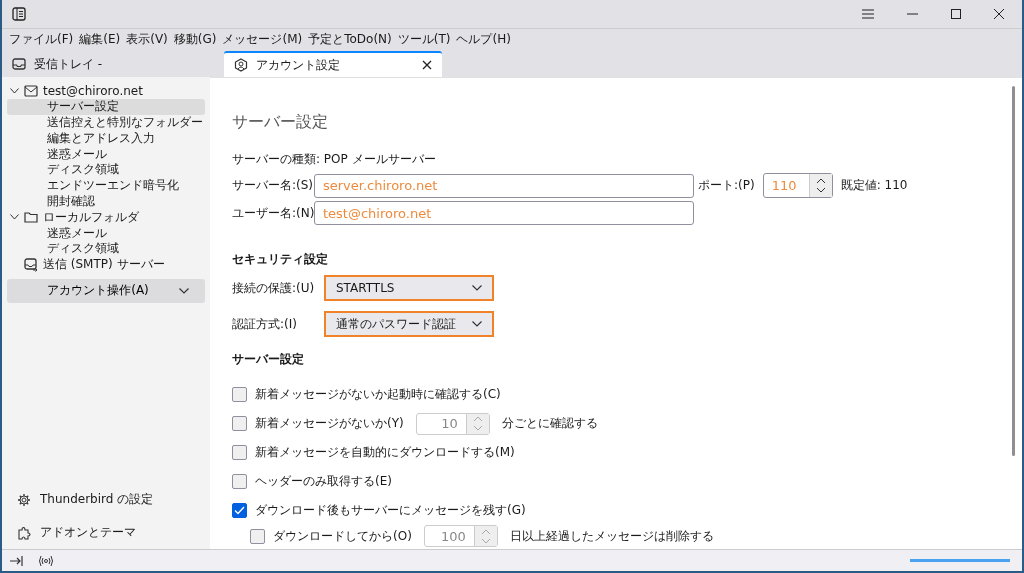 The height and width of the screenshot is (573, 1024). I want to click on settings-icon, so click(24, 499).